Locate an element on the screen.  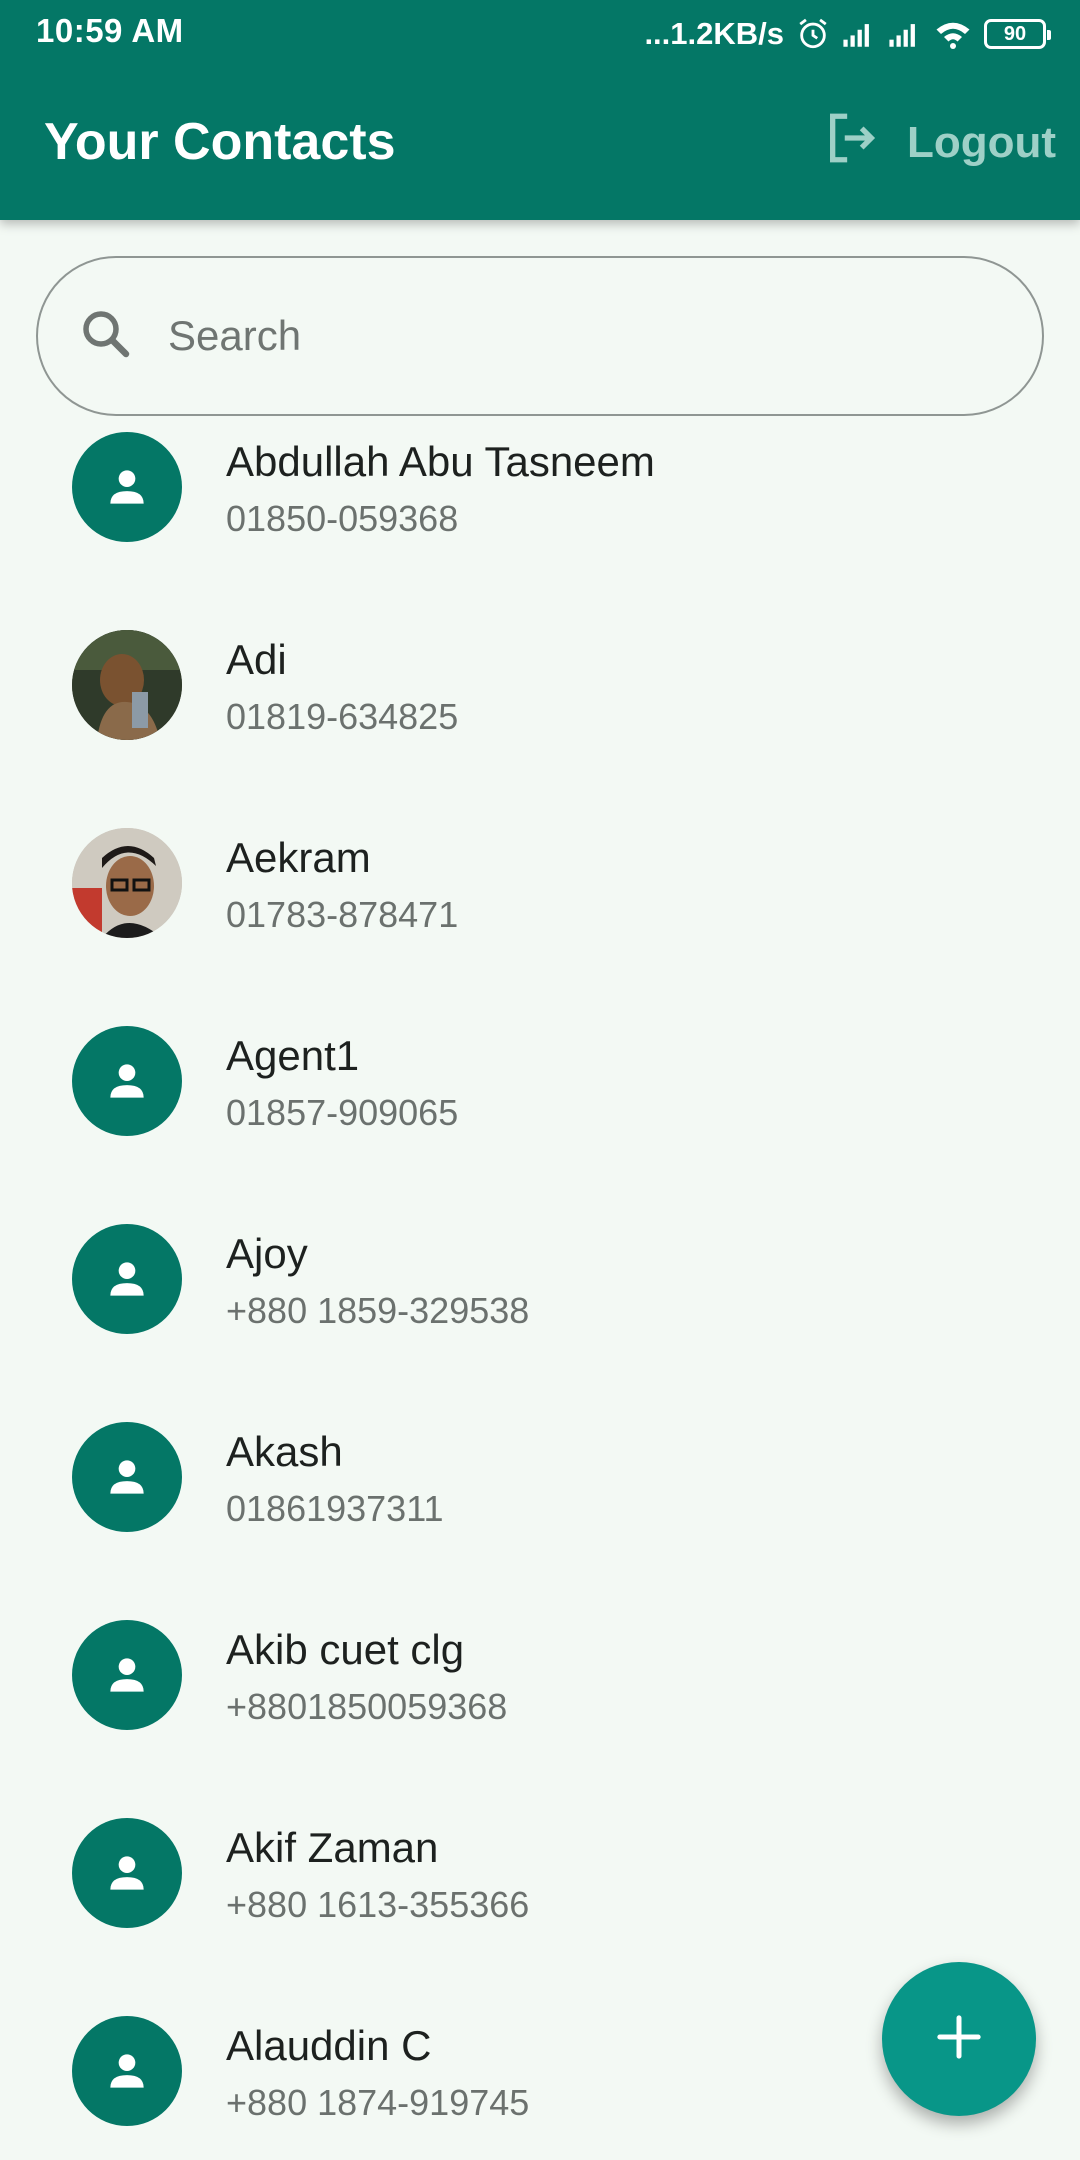
net-speed: ...1.2KB/s is located at coordinates (714, 33).